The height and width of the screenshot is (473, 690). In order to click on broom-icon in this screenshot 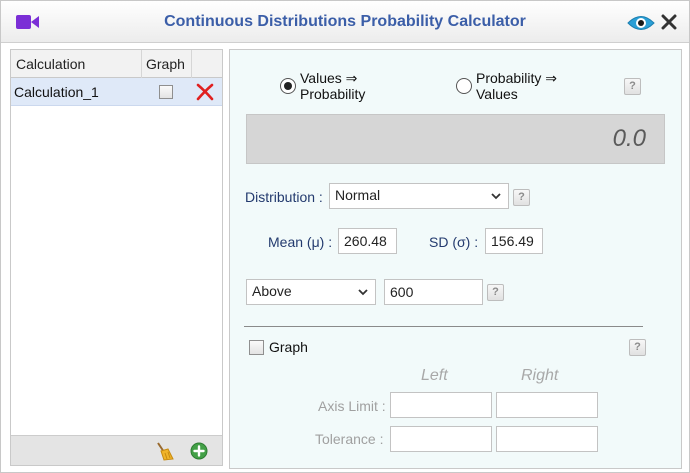, I will do `click(164, 451)`.